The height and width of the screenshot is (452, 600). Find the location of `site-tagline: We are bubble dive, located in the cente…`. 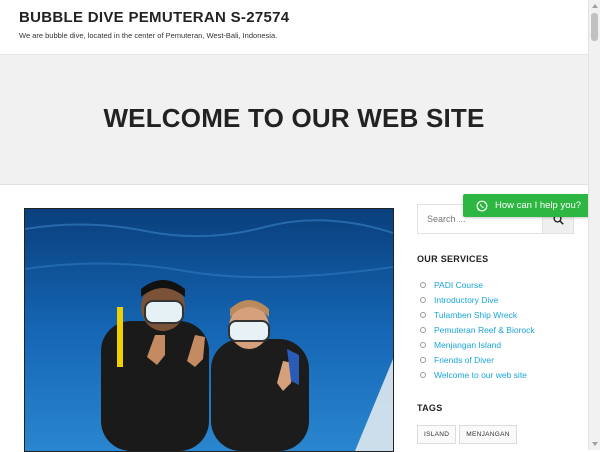

site-tagline: We are bubble dive, located in the cente… is located at coordinates (148, 35).